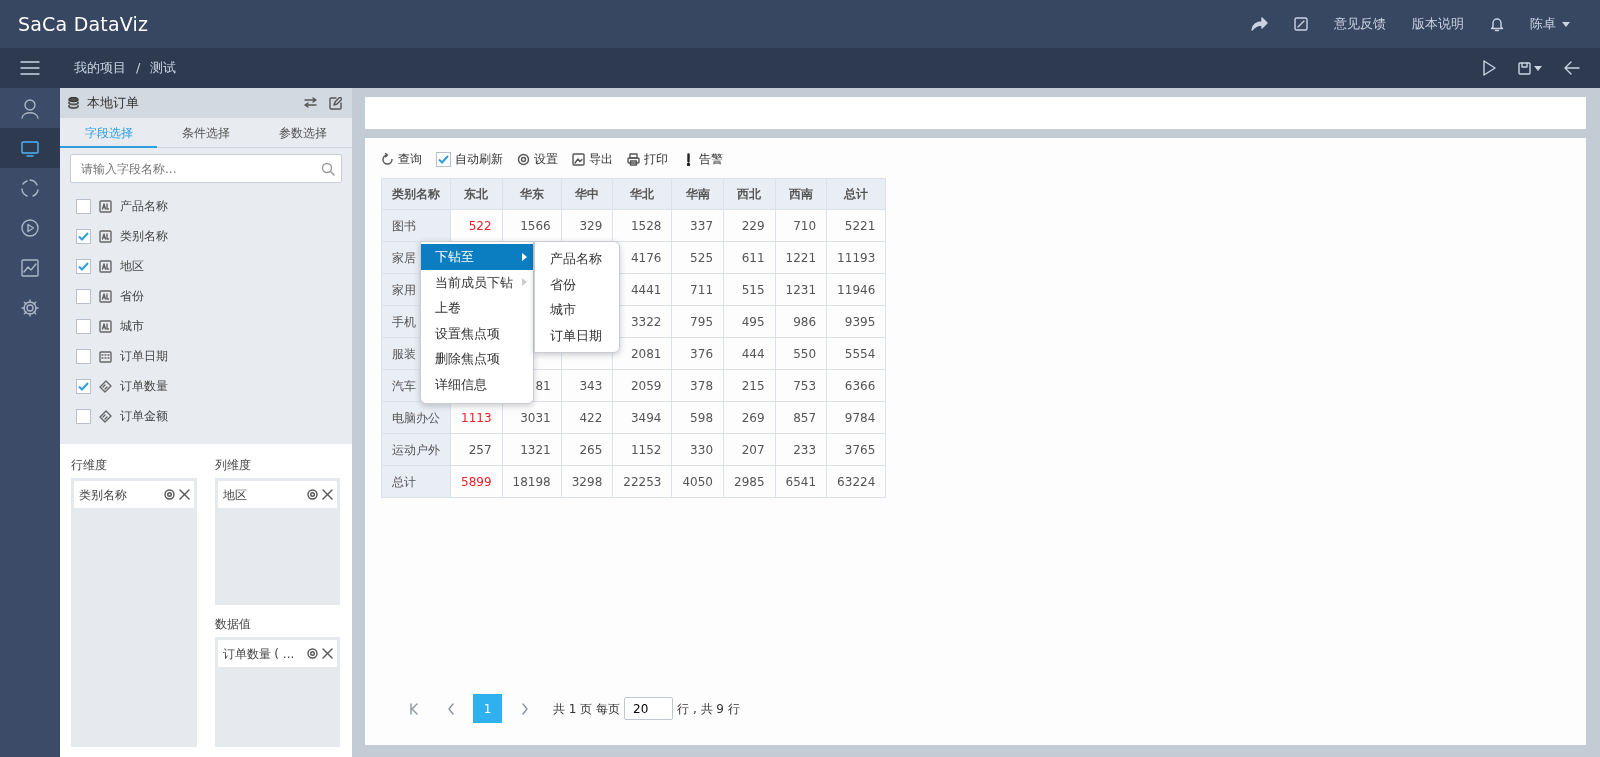 Image resolution: width=1600 pixels, height=757 pixels. Describe the element at coordinates (144, 386) in the screenshot. I see `field-label: 订单数量` at that location.